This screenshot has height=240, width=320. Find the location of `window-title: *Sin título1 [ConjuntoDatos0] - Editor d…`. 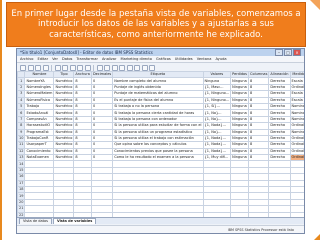

window-title: *Sin título1 [ConjuntoDatos0] - Editor d… is located at coordinates (86, 52).